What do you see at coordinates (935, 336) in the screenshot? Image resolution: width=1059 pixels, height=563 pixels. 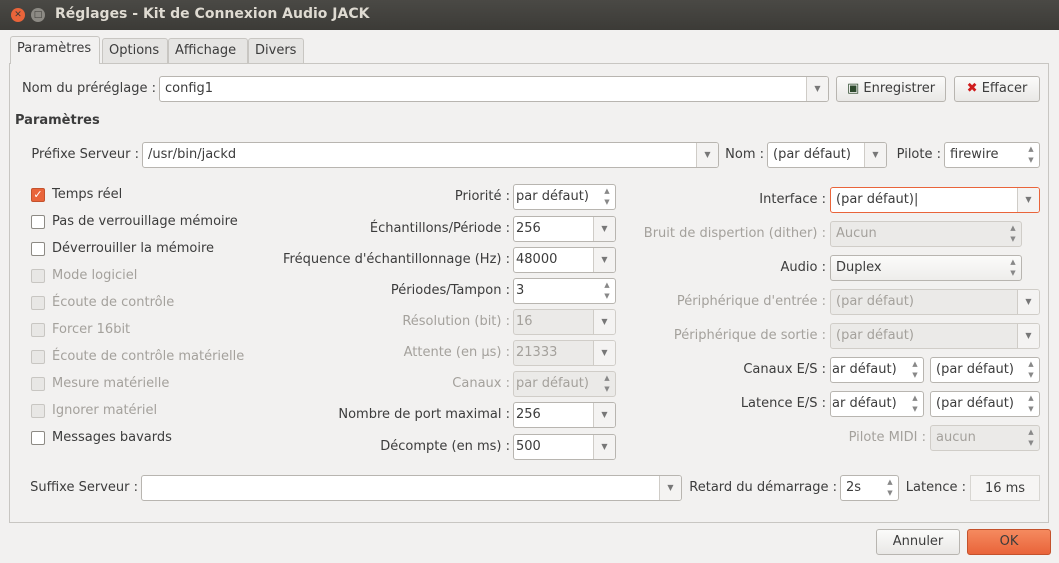 I see `output-device-combo: (par défaut) ▼` at bounding box center [935, 336].